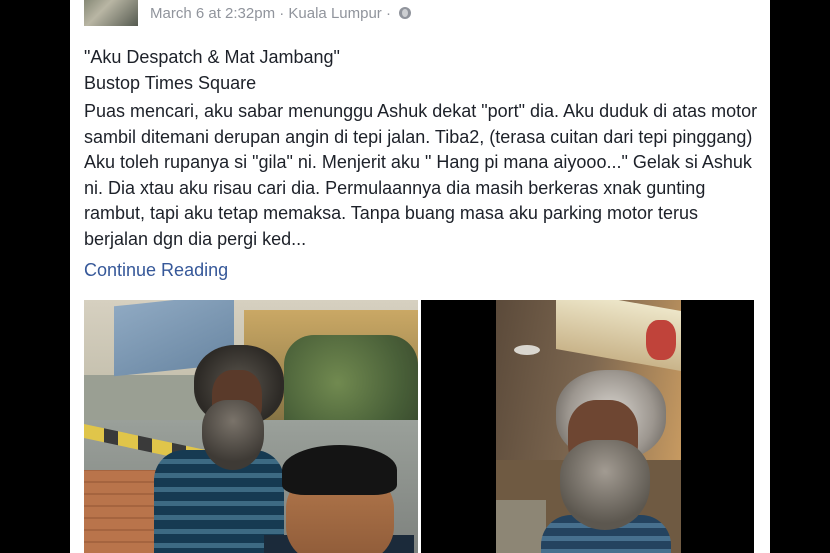 The height and width of the screenshot is (553, 830). Describe the element at coordinates (156, 270) in the screenshot. I see `continue-reading-link: Continue Reading` at that location.